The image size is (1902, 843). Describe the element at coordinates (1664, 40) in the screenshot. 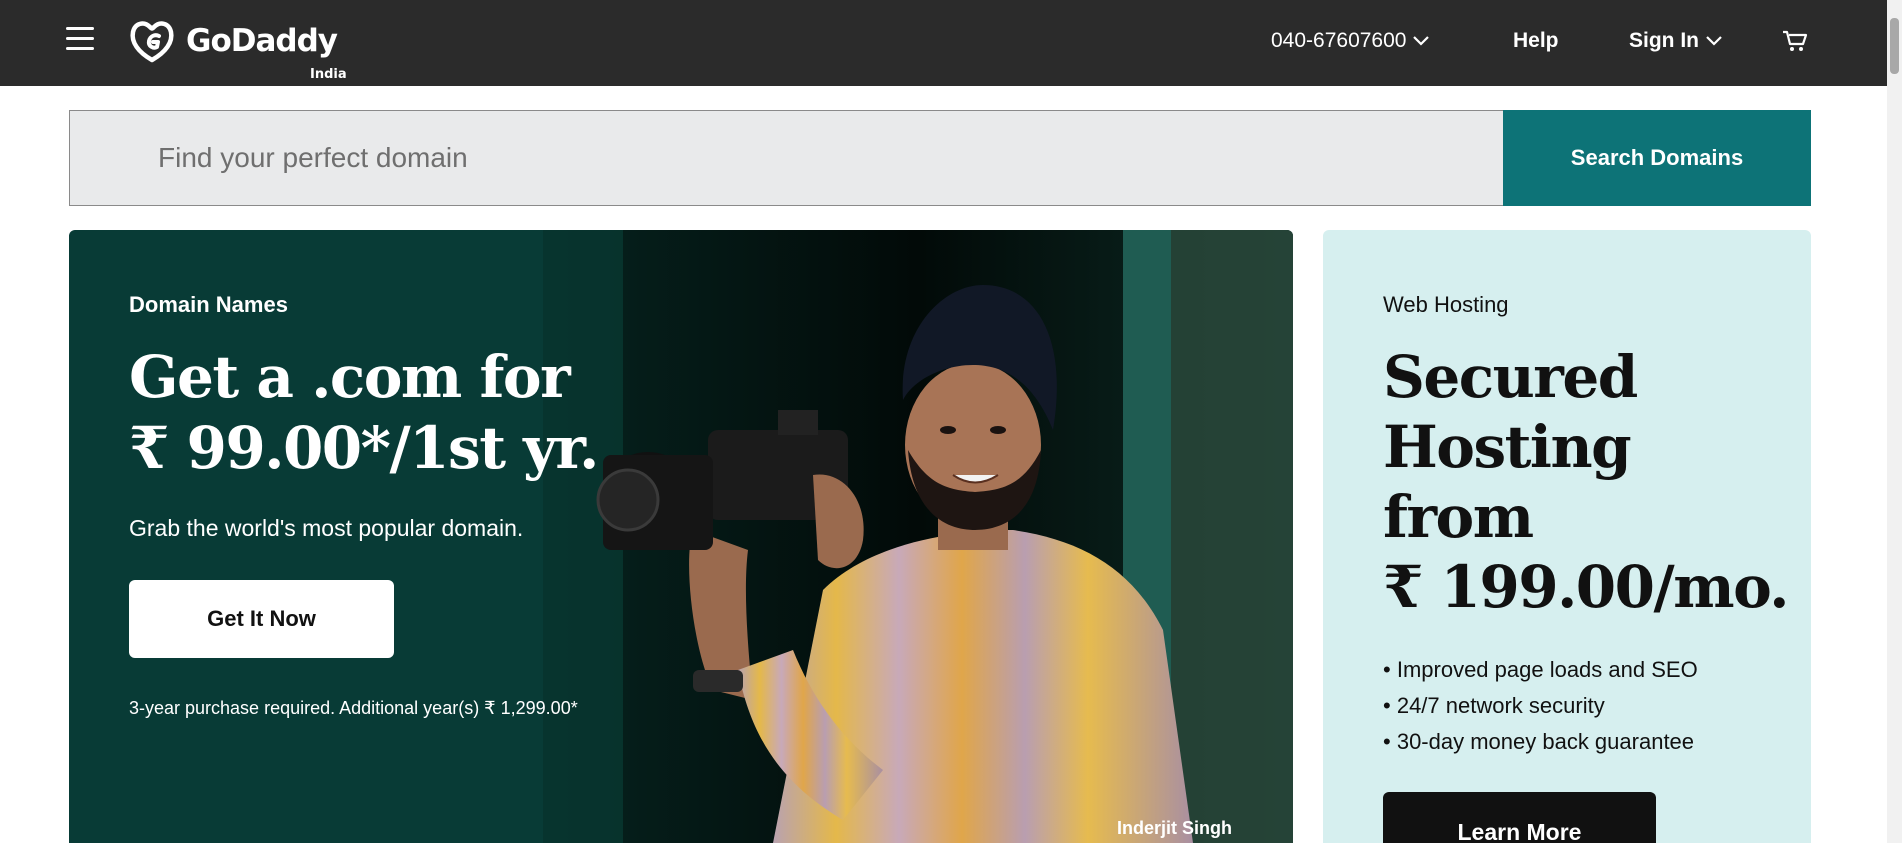

I see `sign-in-label: Sign In` at that location.